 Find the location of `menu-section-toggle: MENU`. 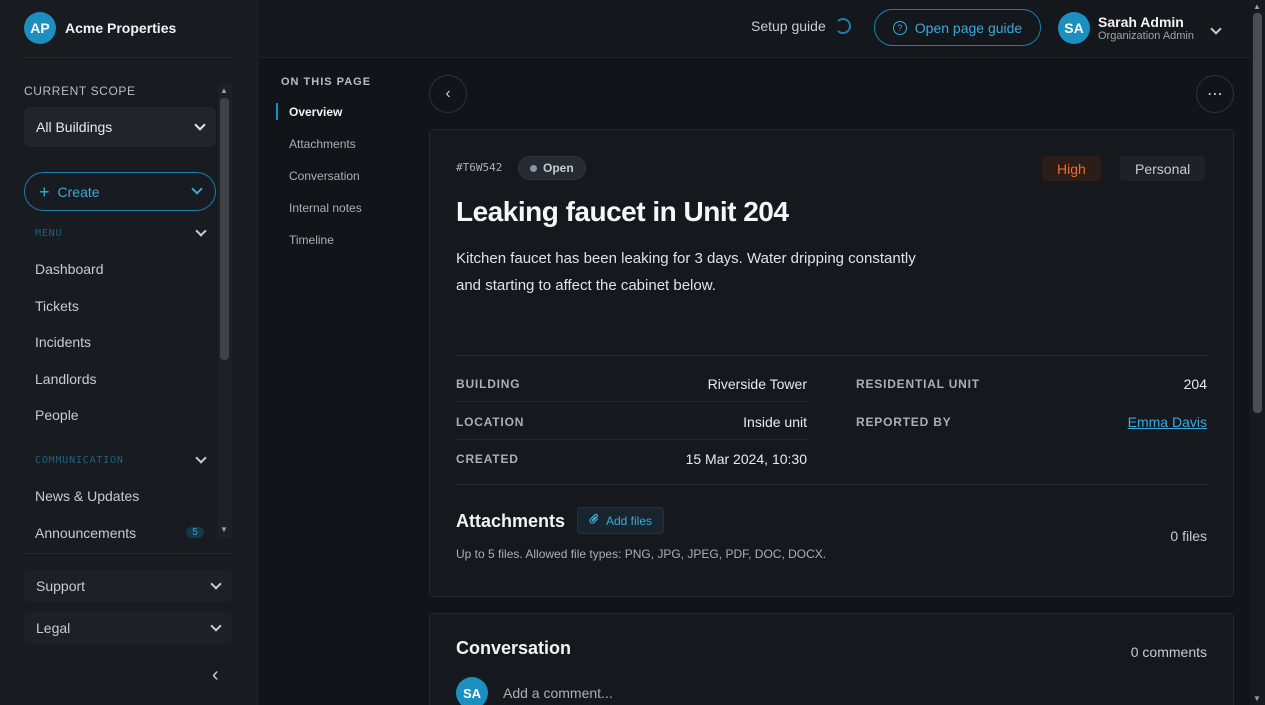

menu-section-toggle: MENU is located at coordinates (121, 232).